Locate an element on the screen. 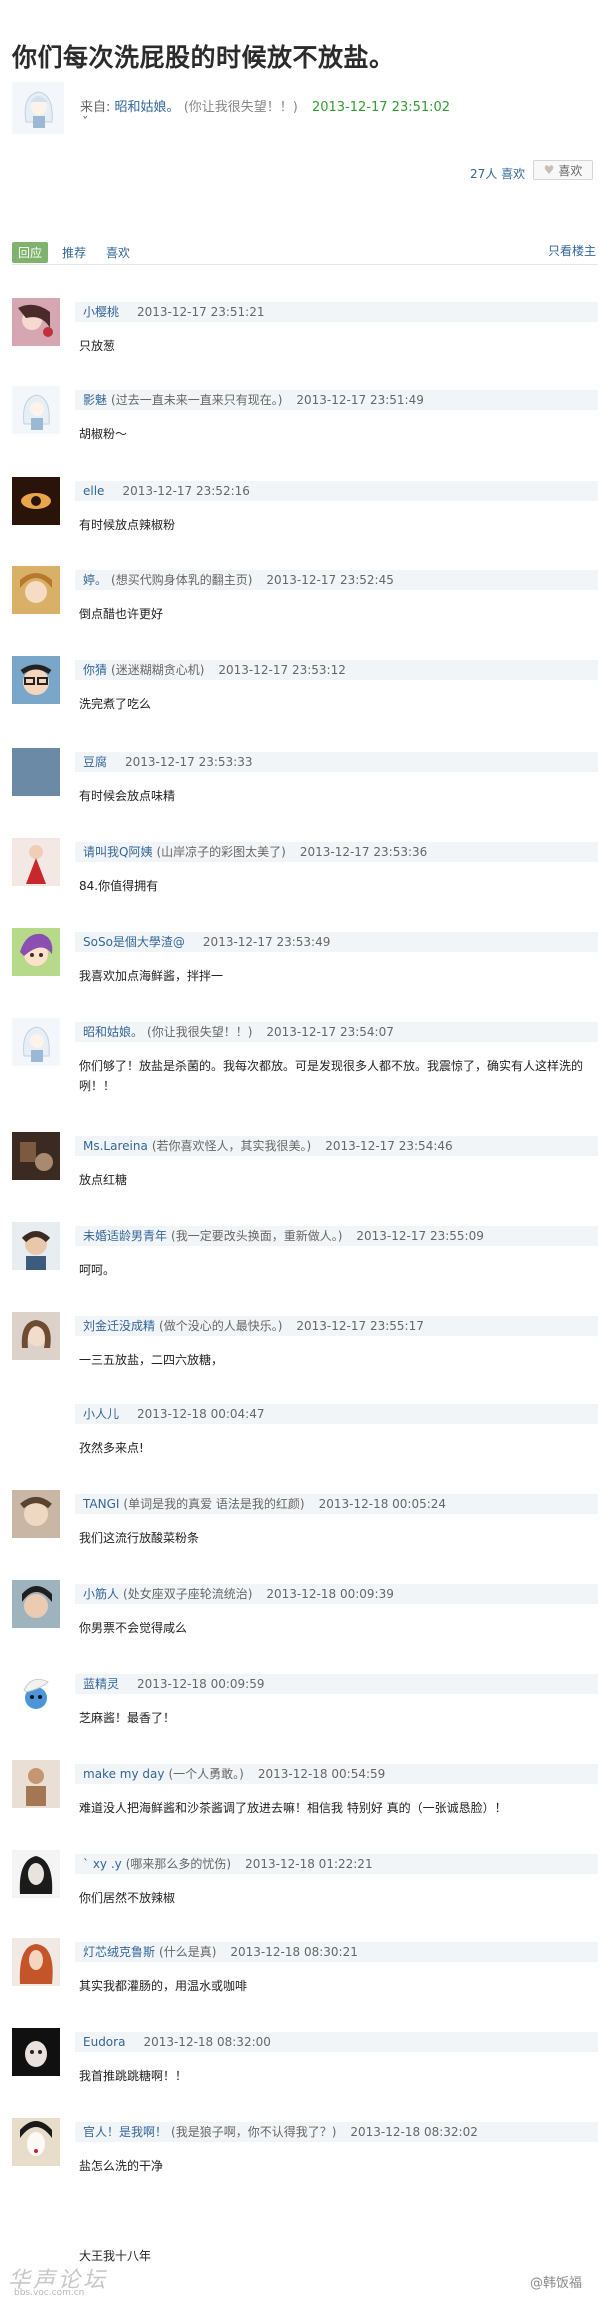 Image resolution: width=610 pixels, height=2299 pixels. reply-signature: (过去一直未来一直来只有现在。) is located at coordinates (197, 400).